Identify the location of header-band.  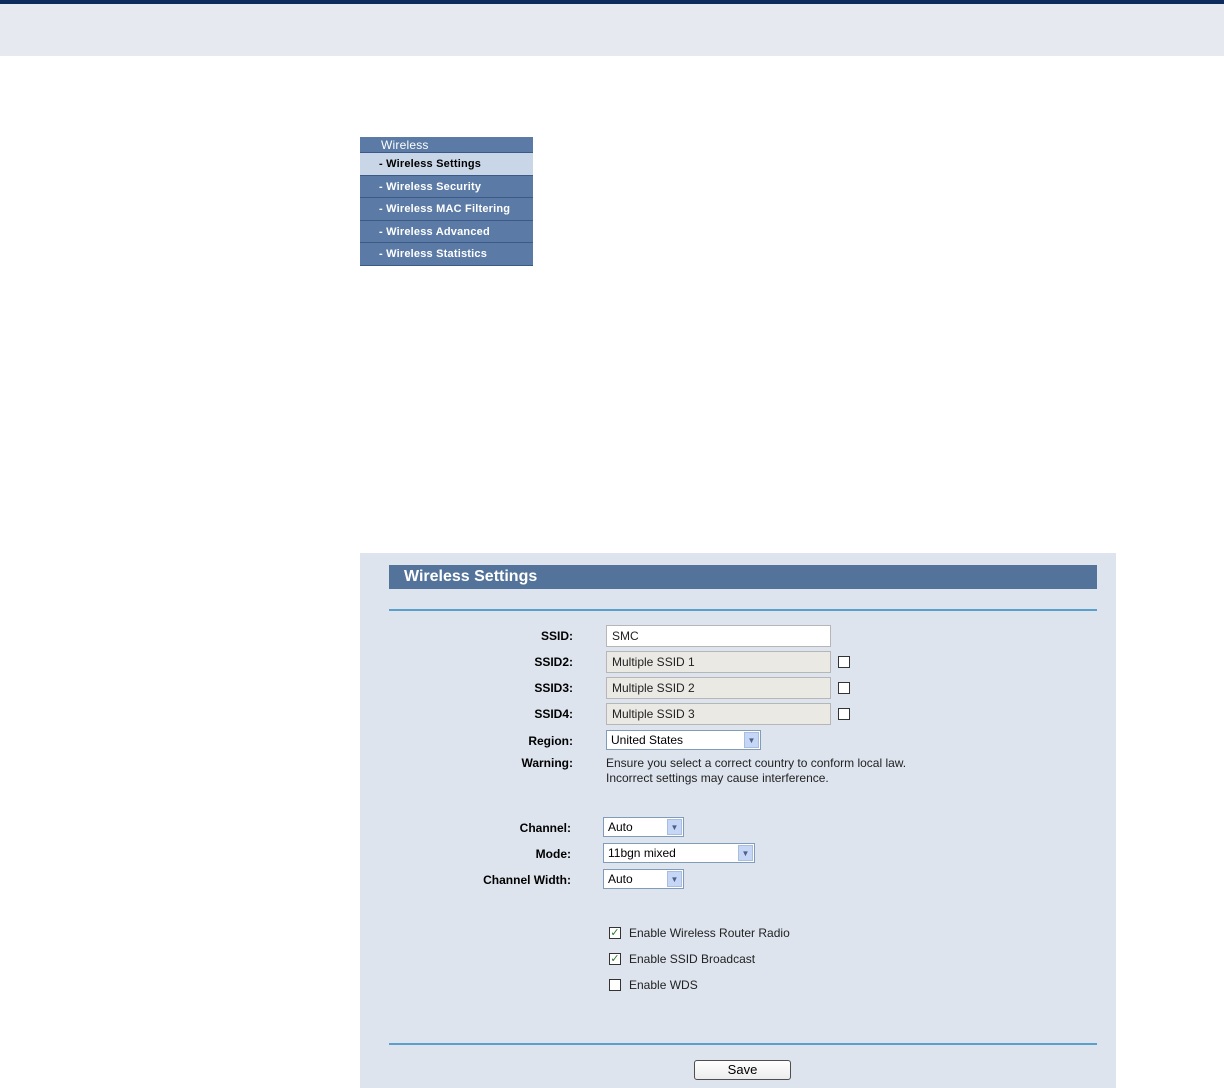
(612, 30).